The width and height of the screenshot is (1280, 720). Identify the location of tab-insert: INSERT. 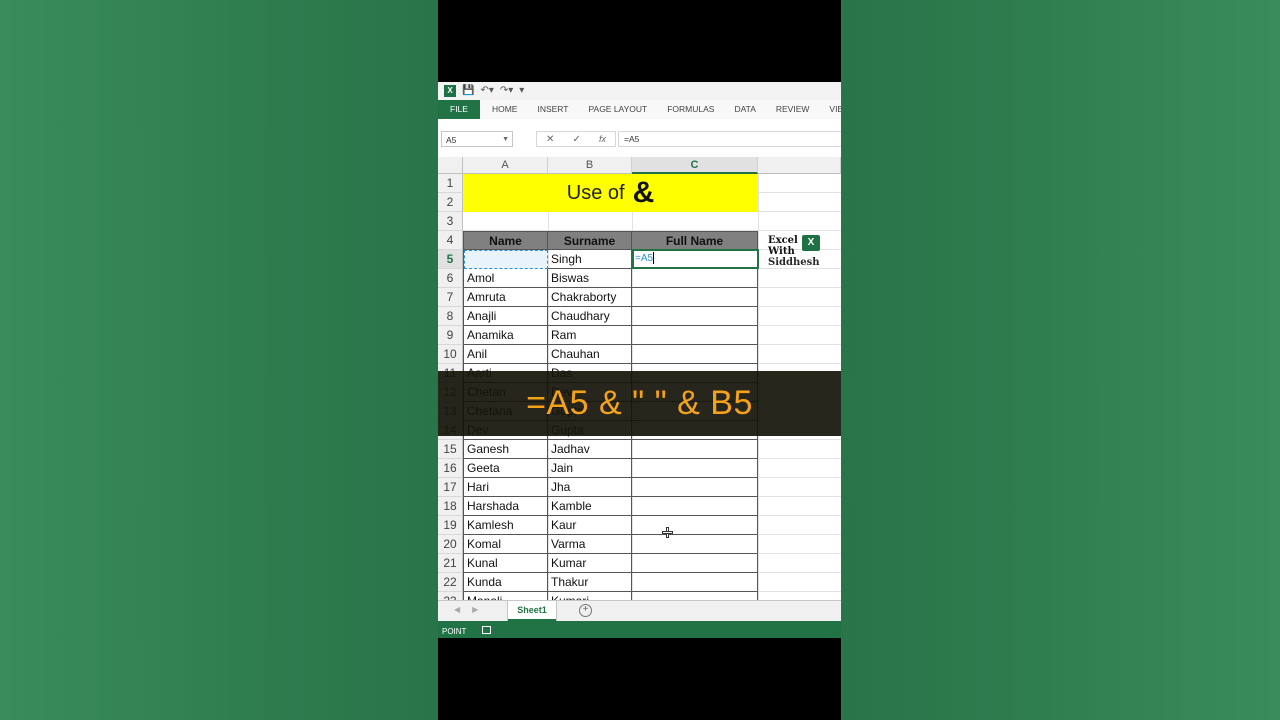
(552, 109).